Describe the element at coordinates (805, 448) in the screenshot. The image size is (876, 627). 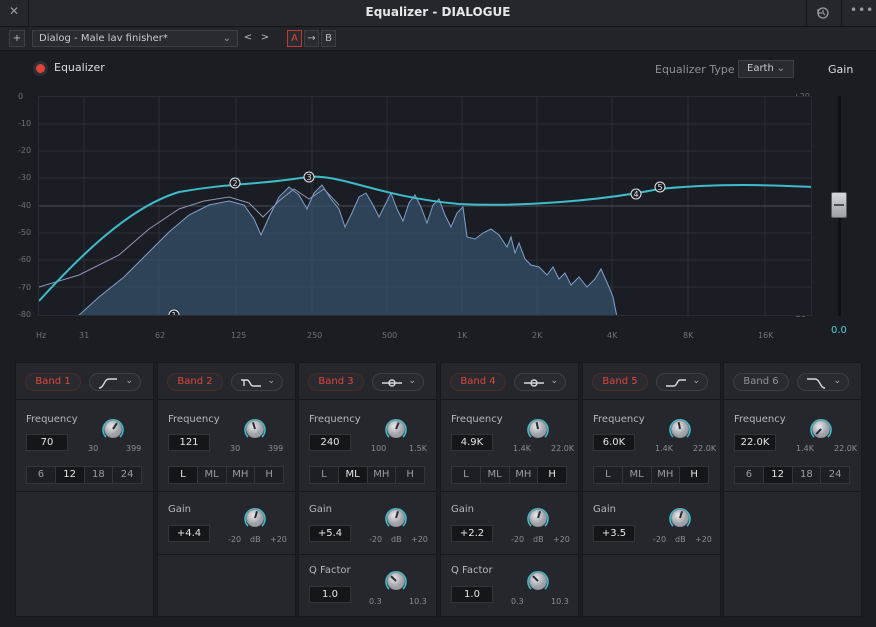
I see `frequency-min: 1.4K` at that location.